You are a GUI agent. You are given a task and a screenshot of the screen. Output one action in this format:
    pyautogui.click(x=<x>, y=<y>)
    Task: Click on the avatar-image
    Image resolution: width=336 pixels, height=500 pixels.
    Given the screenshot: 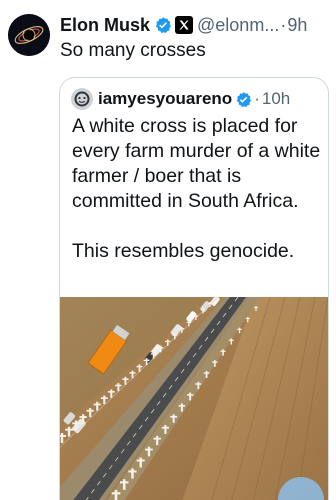 What is the action you would take?
    pyautogui.click(x=29, y=35)
    